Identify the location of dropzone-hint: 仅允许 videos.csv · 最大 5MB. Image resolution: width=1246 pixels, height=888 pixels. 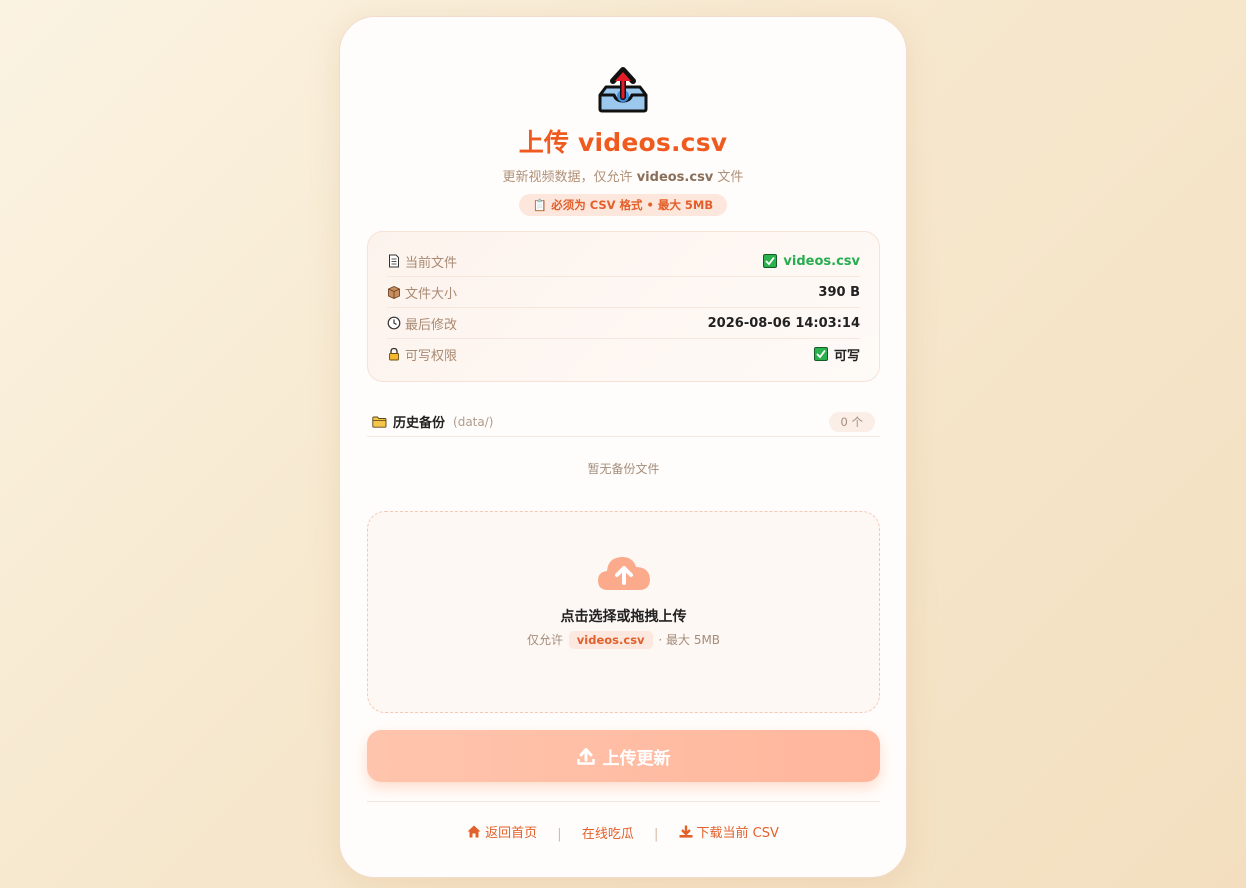
(623, 640).